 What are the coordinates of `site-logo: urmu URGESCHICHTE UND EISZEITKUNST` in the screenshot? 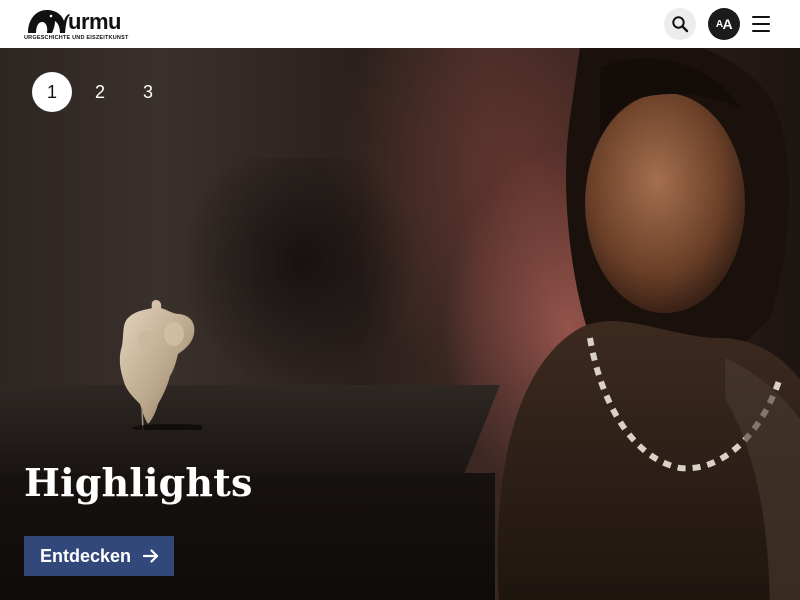 It's located at (76, 24).